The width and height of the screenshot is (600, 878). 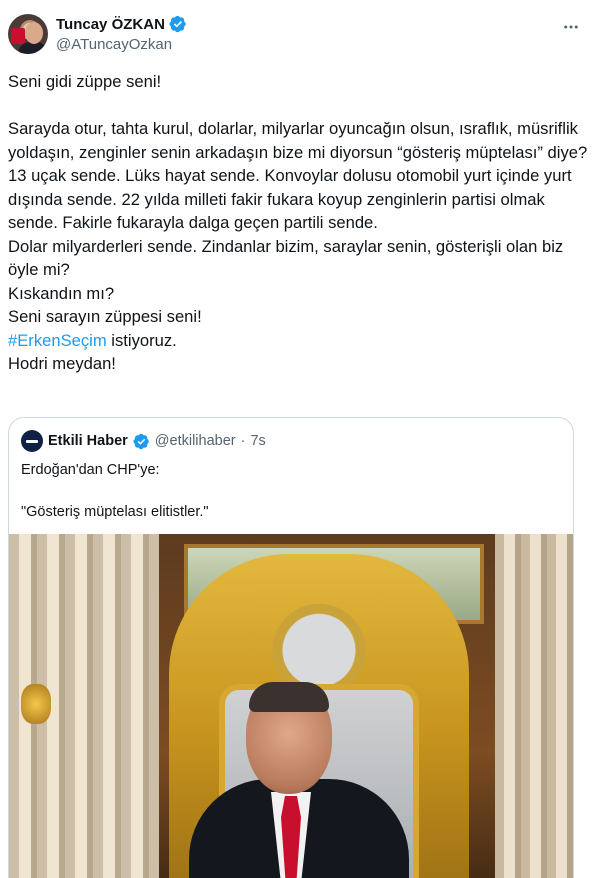 What do you see at coordinates (62, 363) in the screenshot?
I see `tweet-line: Hodri meydan!` at bounding box center [62, 363].